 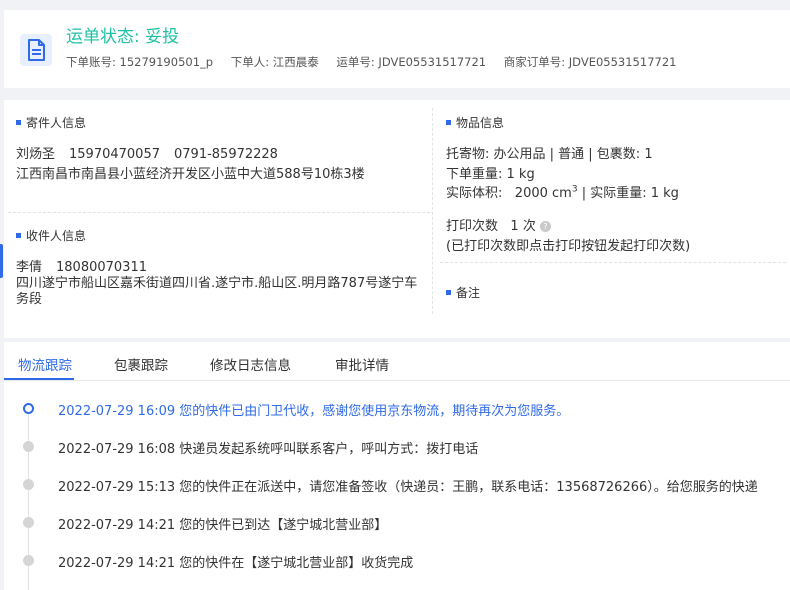 What do you see at coordinates (549, 154) in the screenshot?
I see `goods-summary: 托寄物: 办公用品 | 普通 | 包裹数: 1` at bounding box center [549, 154].